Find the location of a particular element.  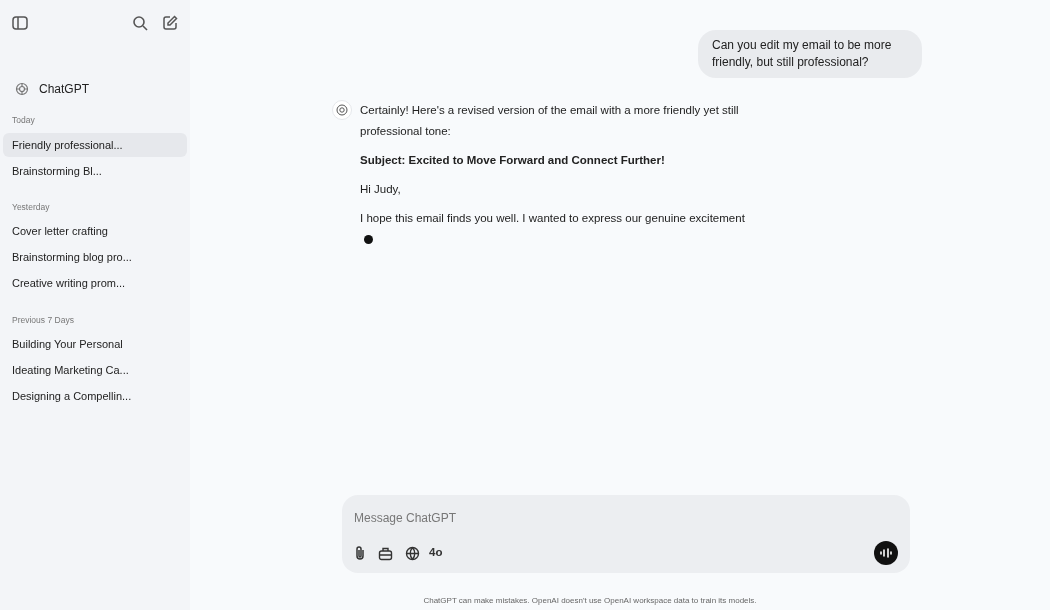

search-icon is located at coordinates (140, 23).